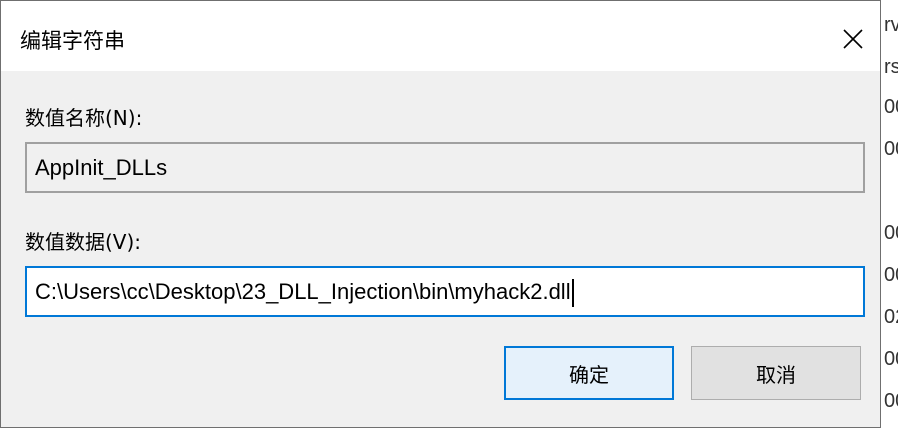 The image size is (898, 430). What do you see at coordinates (776, 373) in the screenshot?
I see `cancel-button: 取消` at bounding box center [776, 373].